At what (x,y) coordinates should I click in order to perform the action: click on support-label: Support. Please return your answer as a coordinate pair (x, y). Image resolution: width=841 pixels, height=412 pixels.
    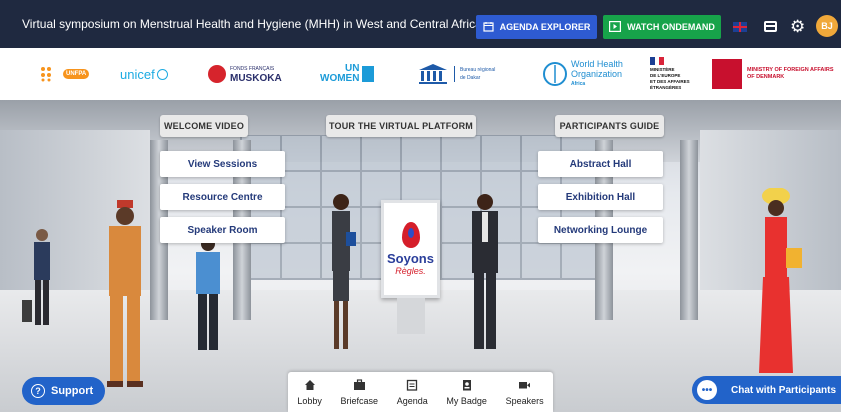
    Looking at the image, I should click on (72, 391).